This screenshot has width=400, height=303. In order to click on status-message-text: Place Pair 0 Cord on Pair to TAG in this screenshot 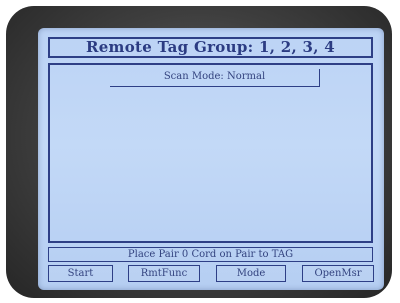, I will do `click(210, 254)`.